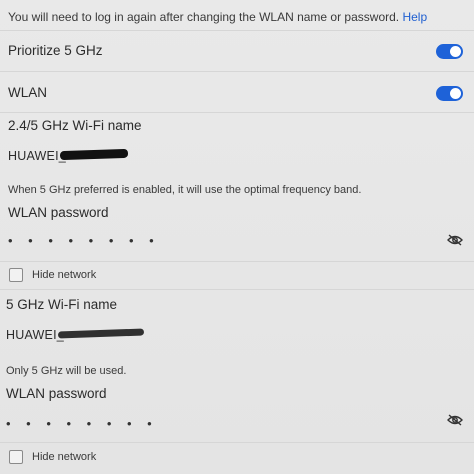 The width and height of the screenshot is (474, 474). What do you see at coordinates (35, 335) in the screenshot?
I see `ssid-5-input: HUAWEI_` at bounding box center [35, 335].